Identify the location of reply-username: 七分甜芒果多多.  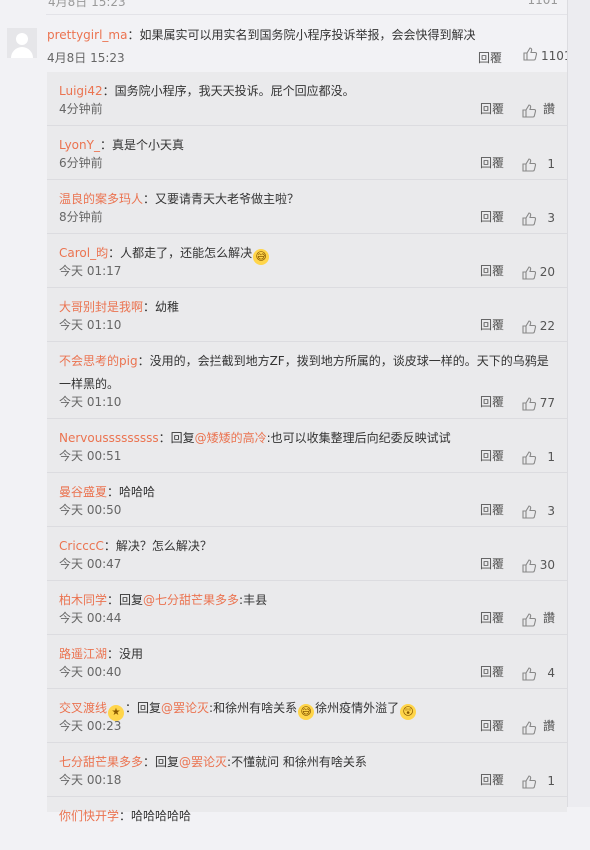
(101, 762).